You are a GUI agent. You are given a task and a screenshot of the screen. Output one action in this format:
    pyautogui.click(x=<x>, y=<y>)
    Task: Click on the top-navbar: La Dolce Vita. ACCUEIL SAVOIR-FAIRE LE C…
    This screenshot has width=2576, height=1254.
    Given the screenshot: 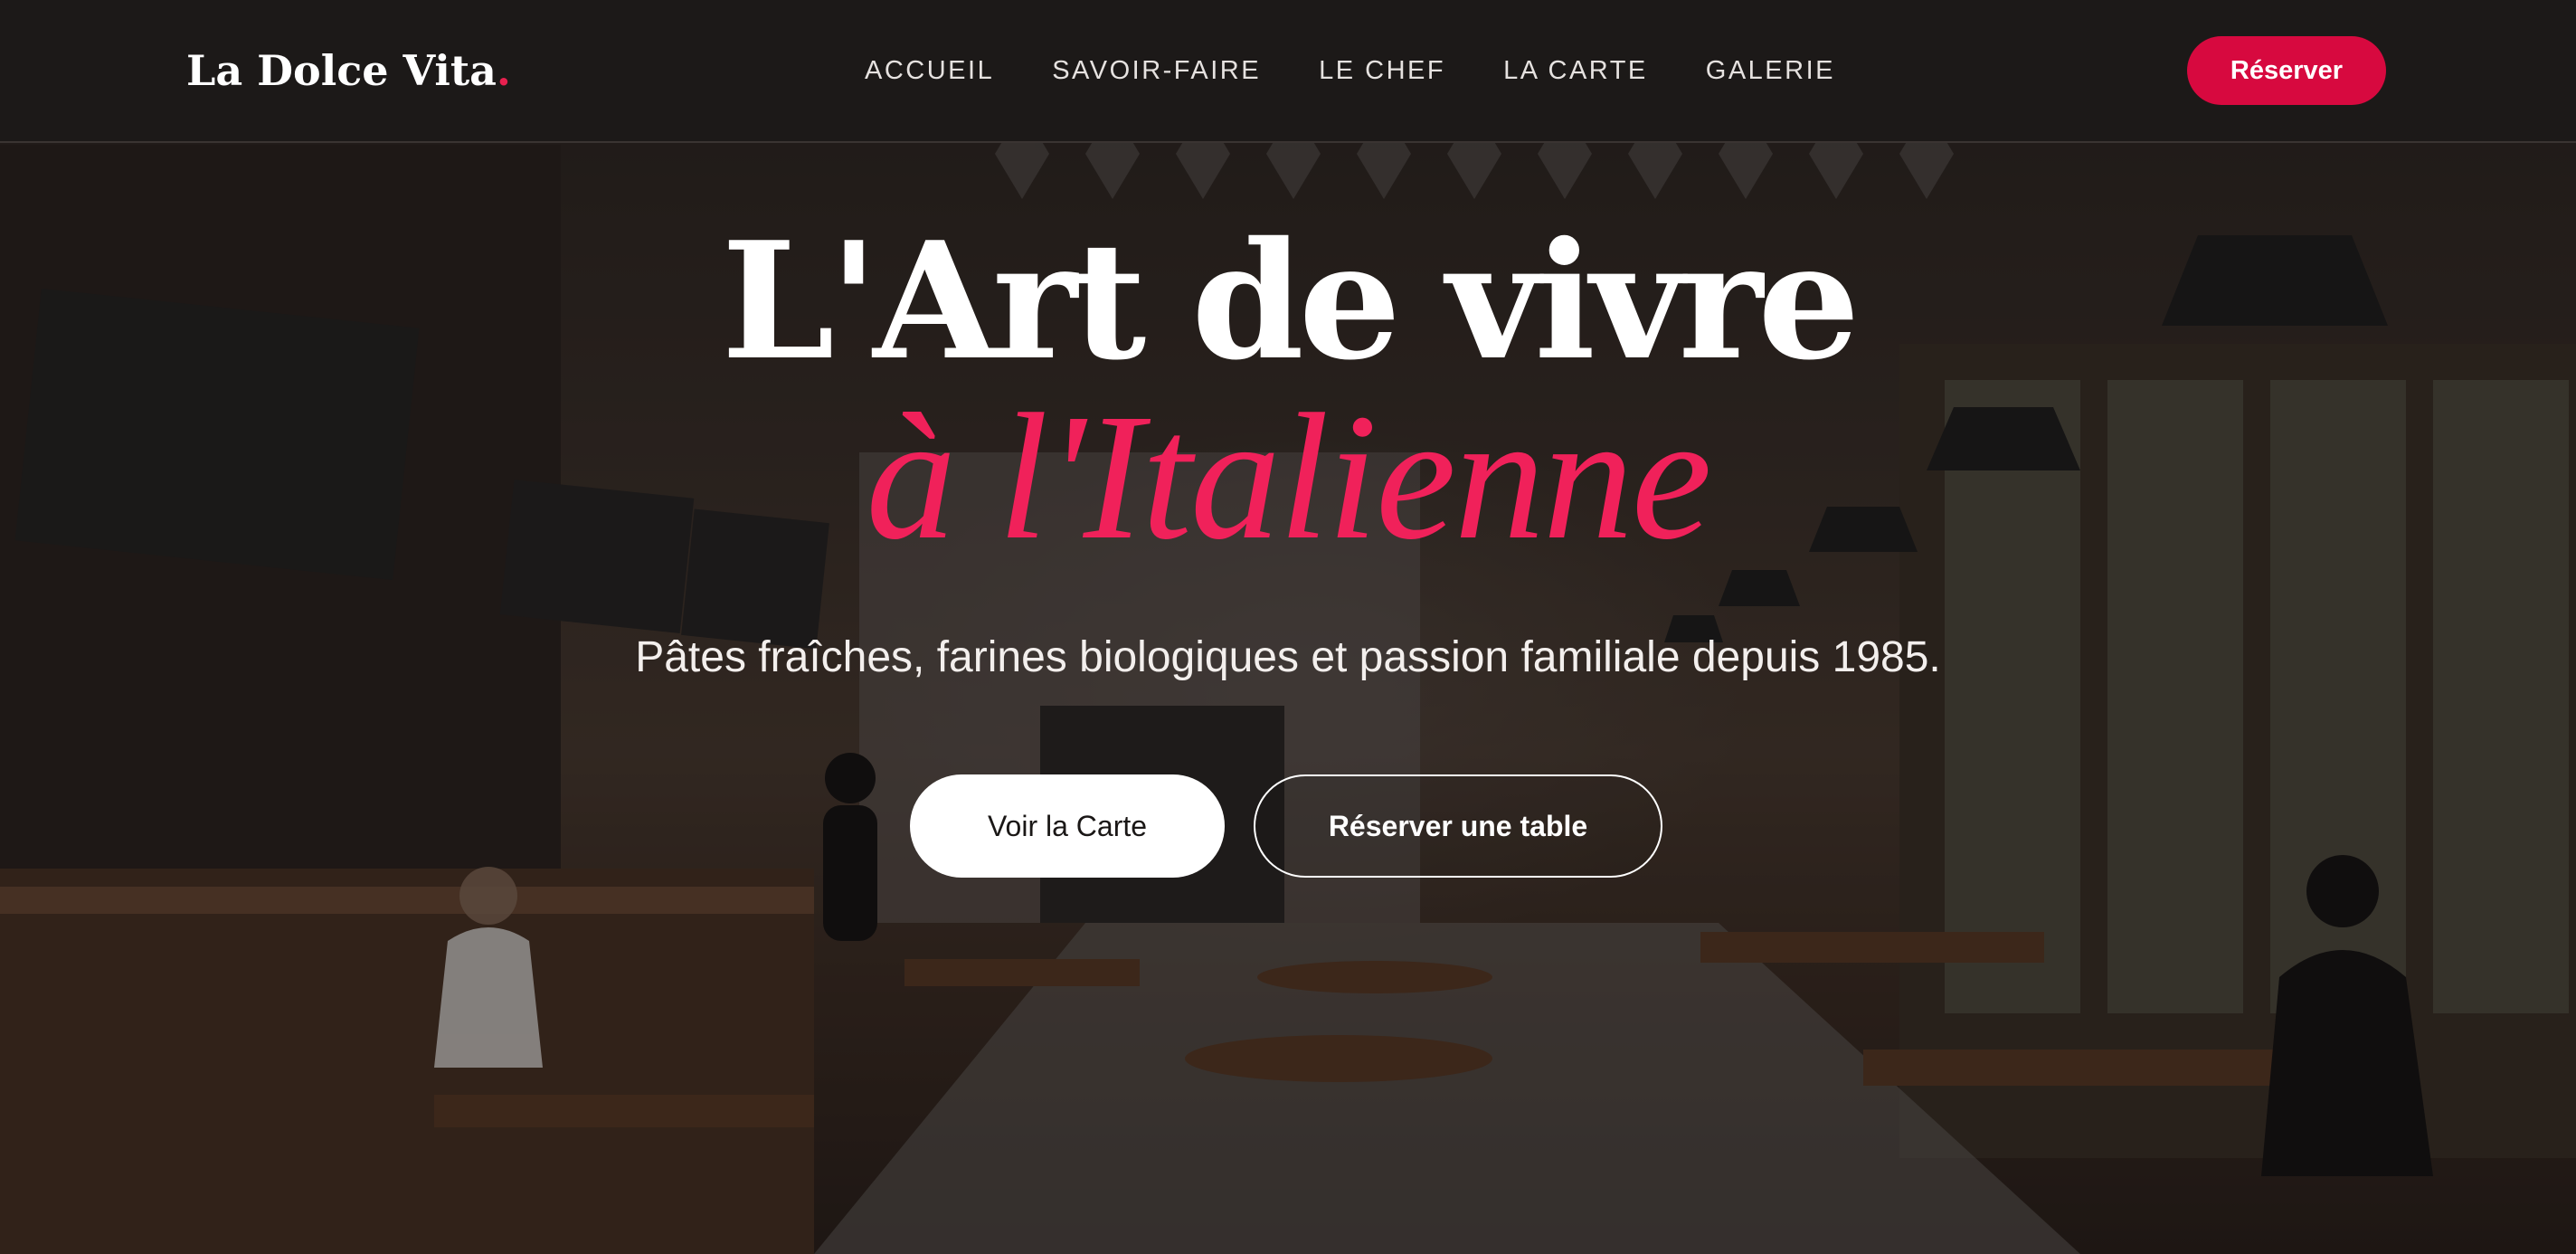 What is the action you would take?
    pyautogui.click(x=1288, y=71)
    